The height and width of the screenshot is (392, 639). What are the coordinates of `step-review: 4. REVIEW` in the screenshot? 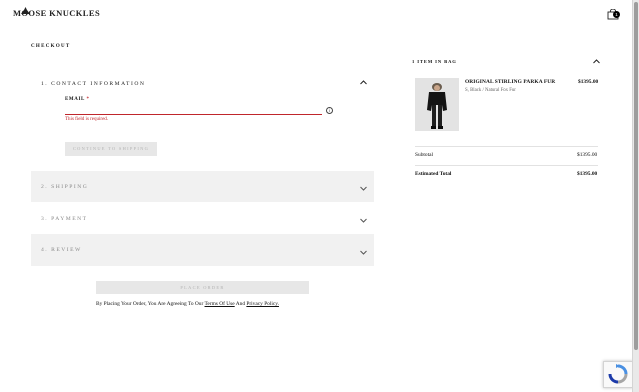 It's located at (202, 250).